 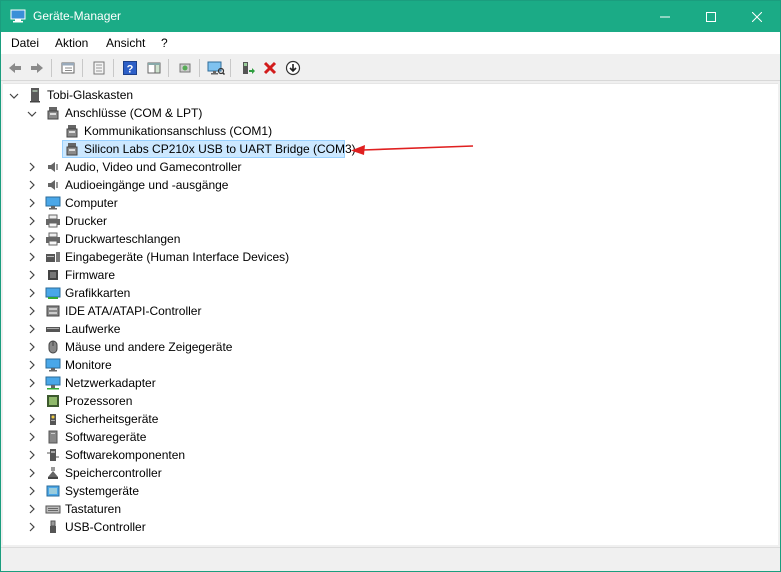 What do you see at coordinates (153, 167) in the screenshot?
I see `tree-category-label: Audio, Video und Gamecontroller` at bounding box center [153, 167].